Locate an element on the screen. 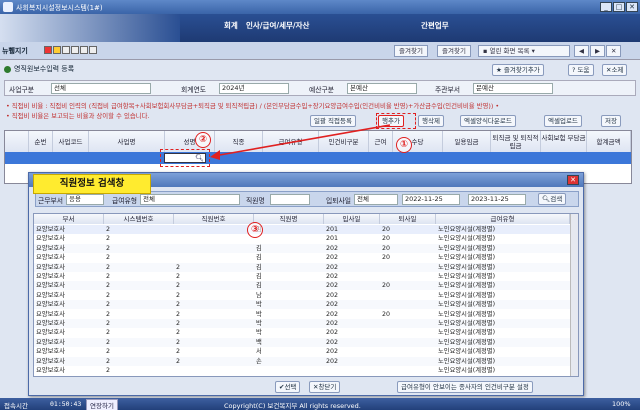 This screenshot has width=640, height=410. dlg-dept-select: 응용 is located at coordinates (85, 199).